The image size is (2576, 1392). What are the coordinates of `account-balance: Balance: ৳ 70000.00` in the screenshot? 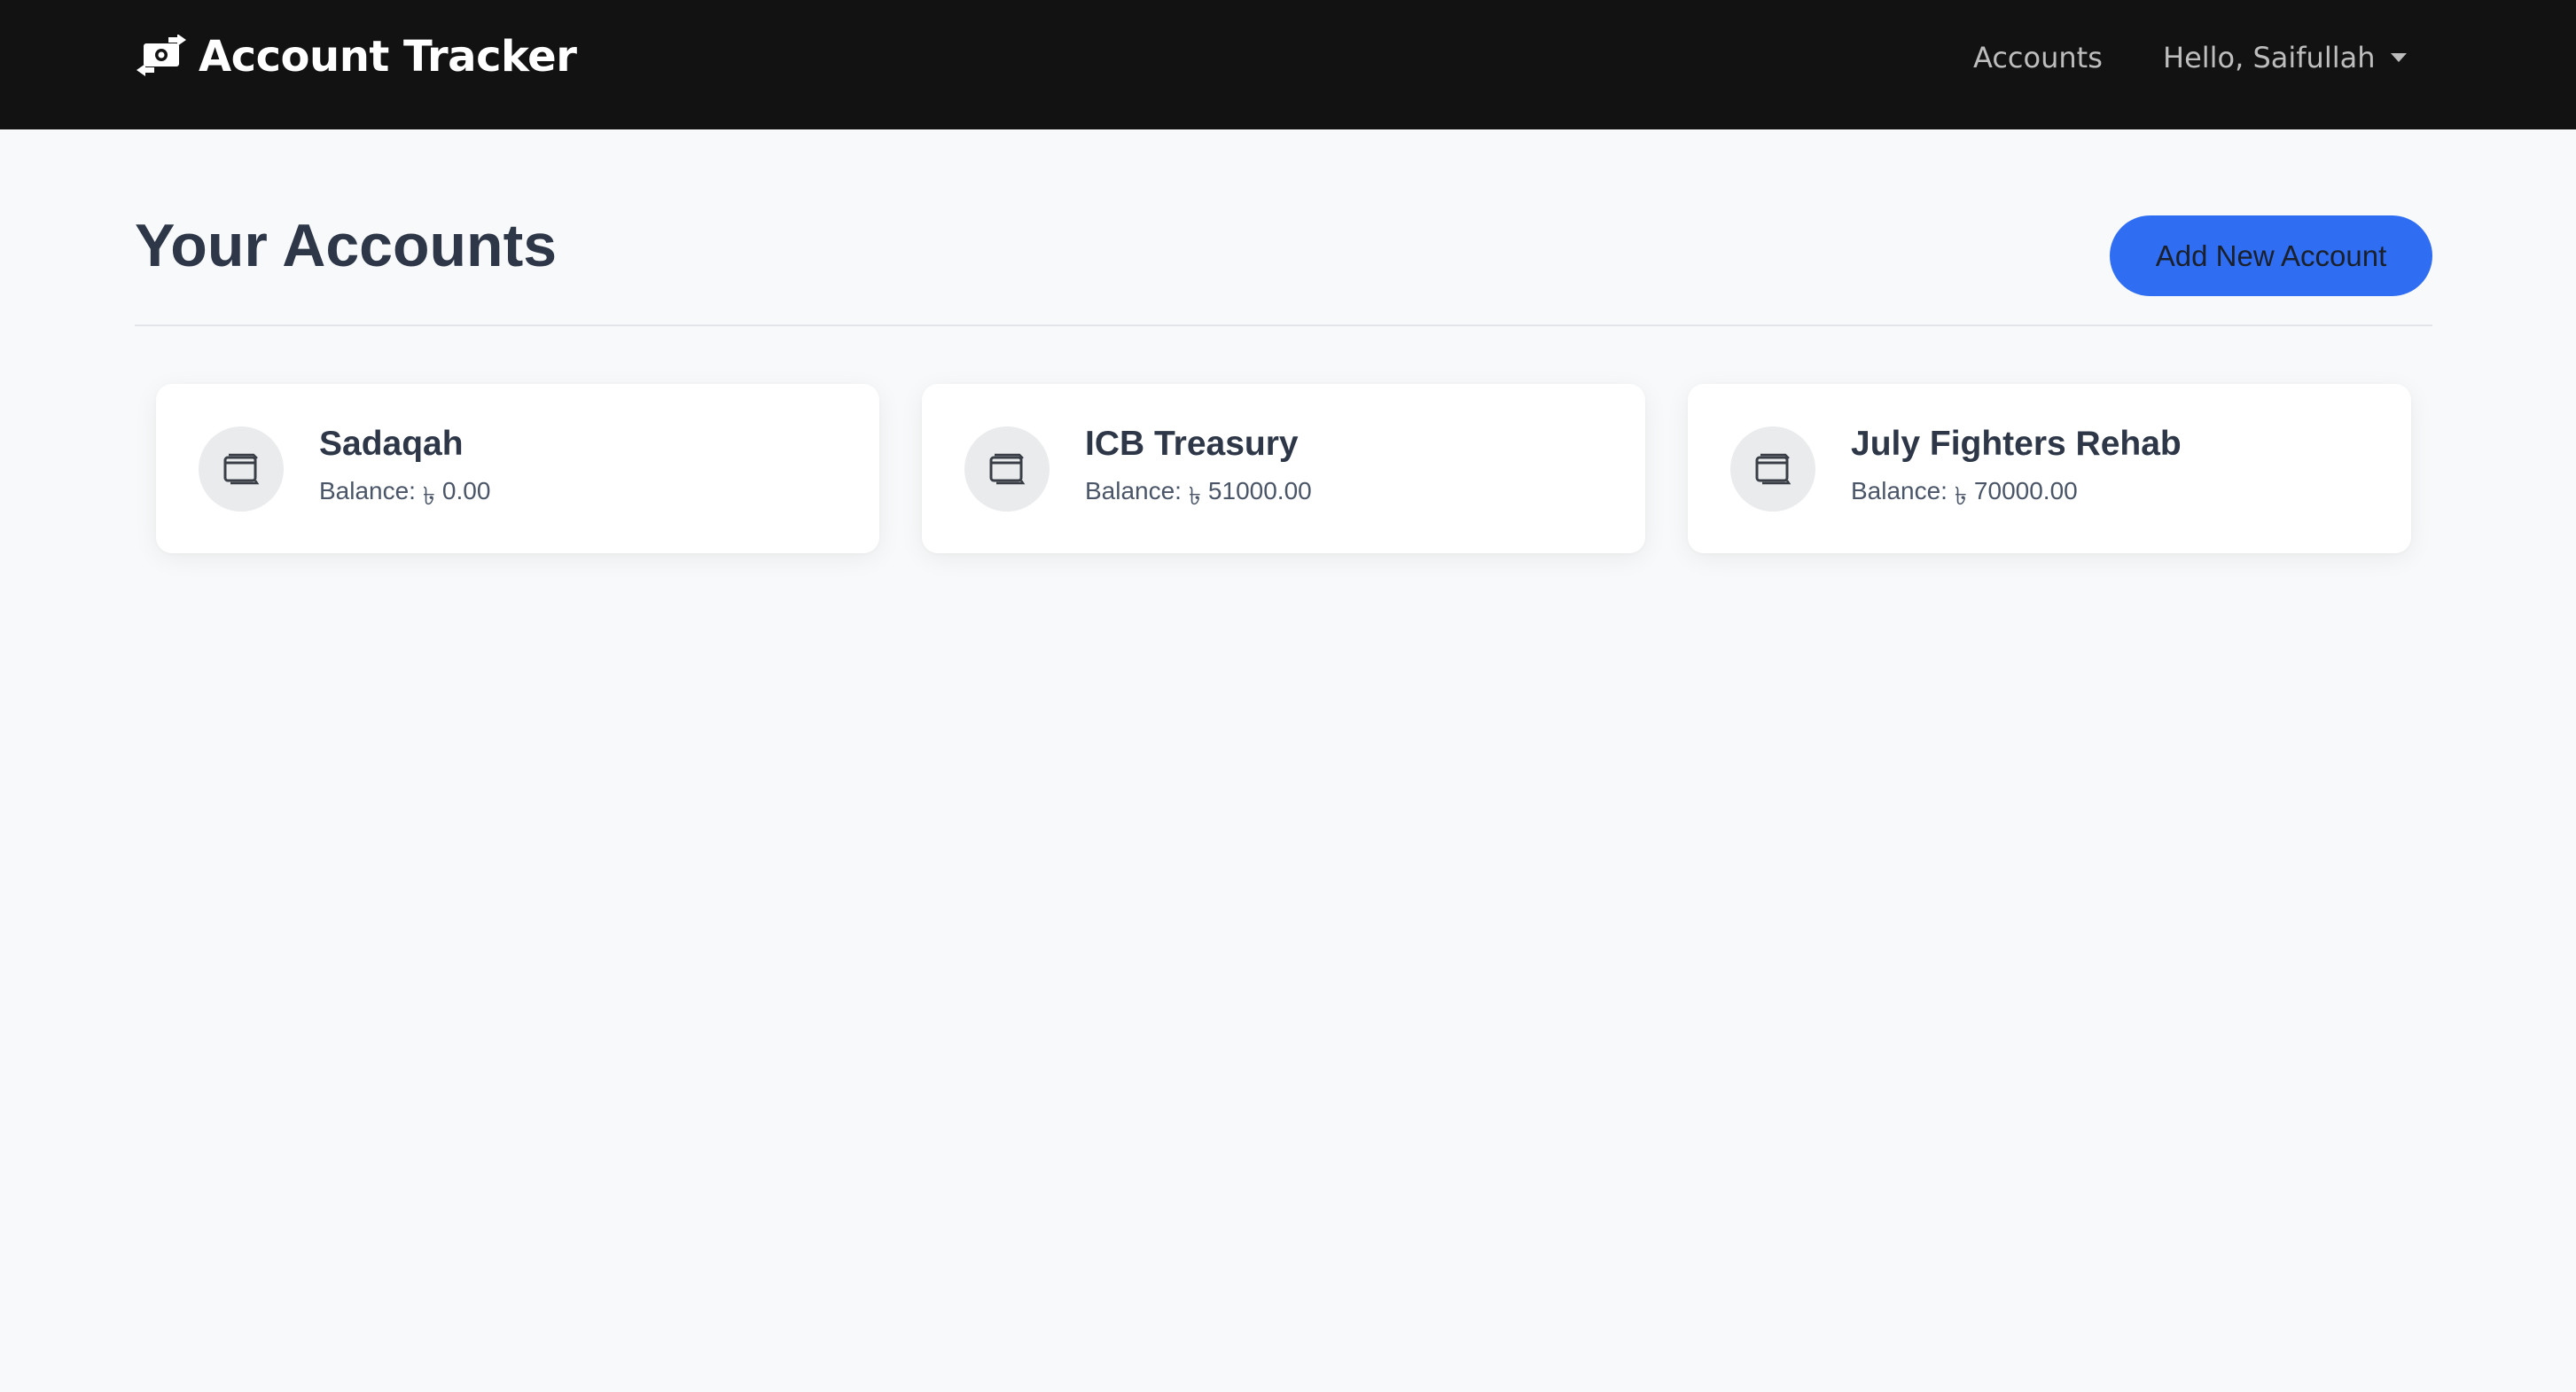 It's located at (1965, 498).